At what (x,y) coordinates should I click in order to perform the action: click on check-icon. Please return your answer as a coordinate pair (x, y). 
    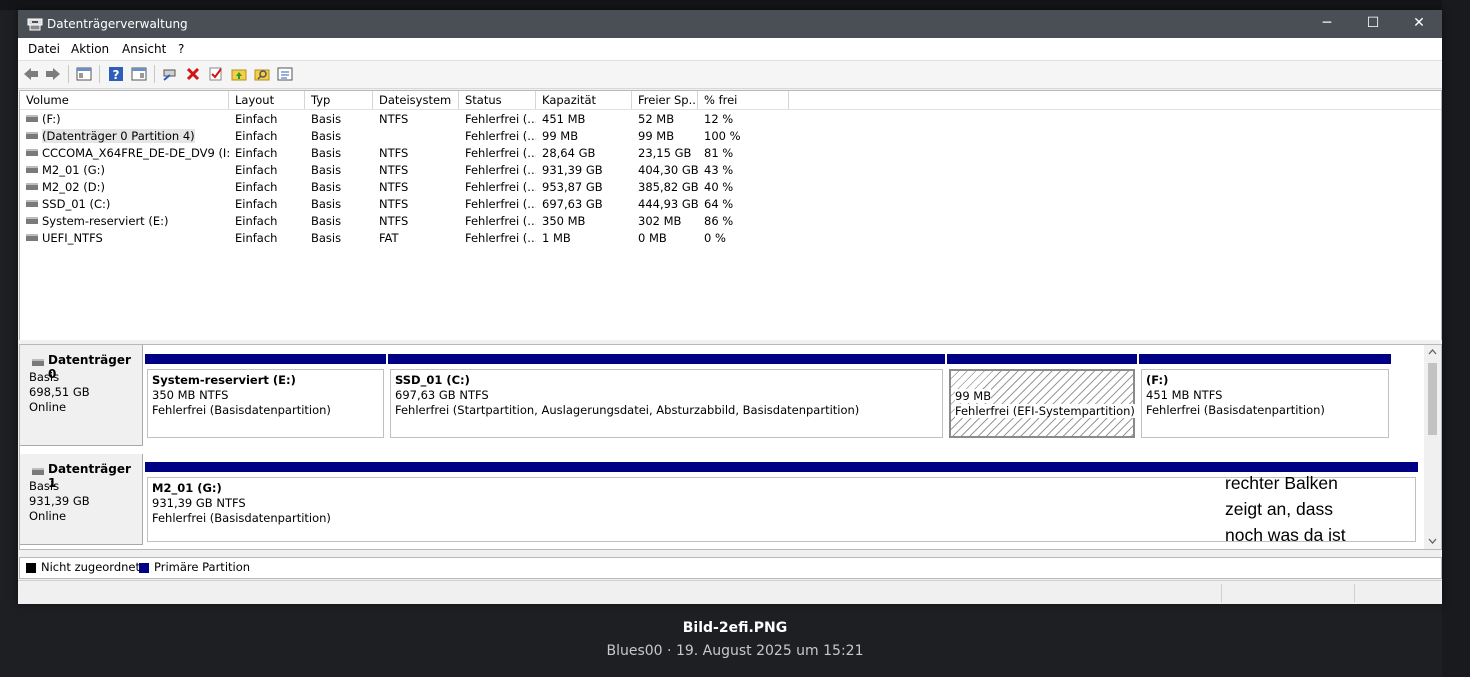
    Looking at the image, I should click on (216, 74).